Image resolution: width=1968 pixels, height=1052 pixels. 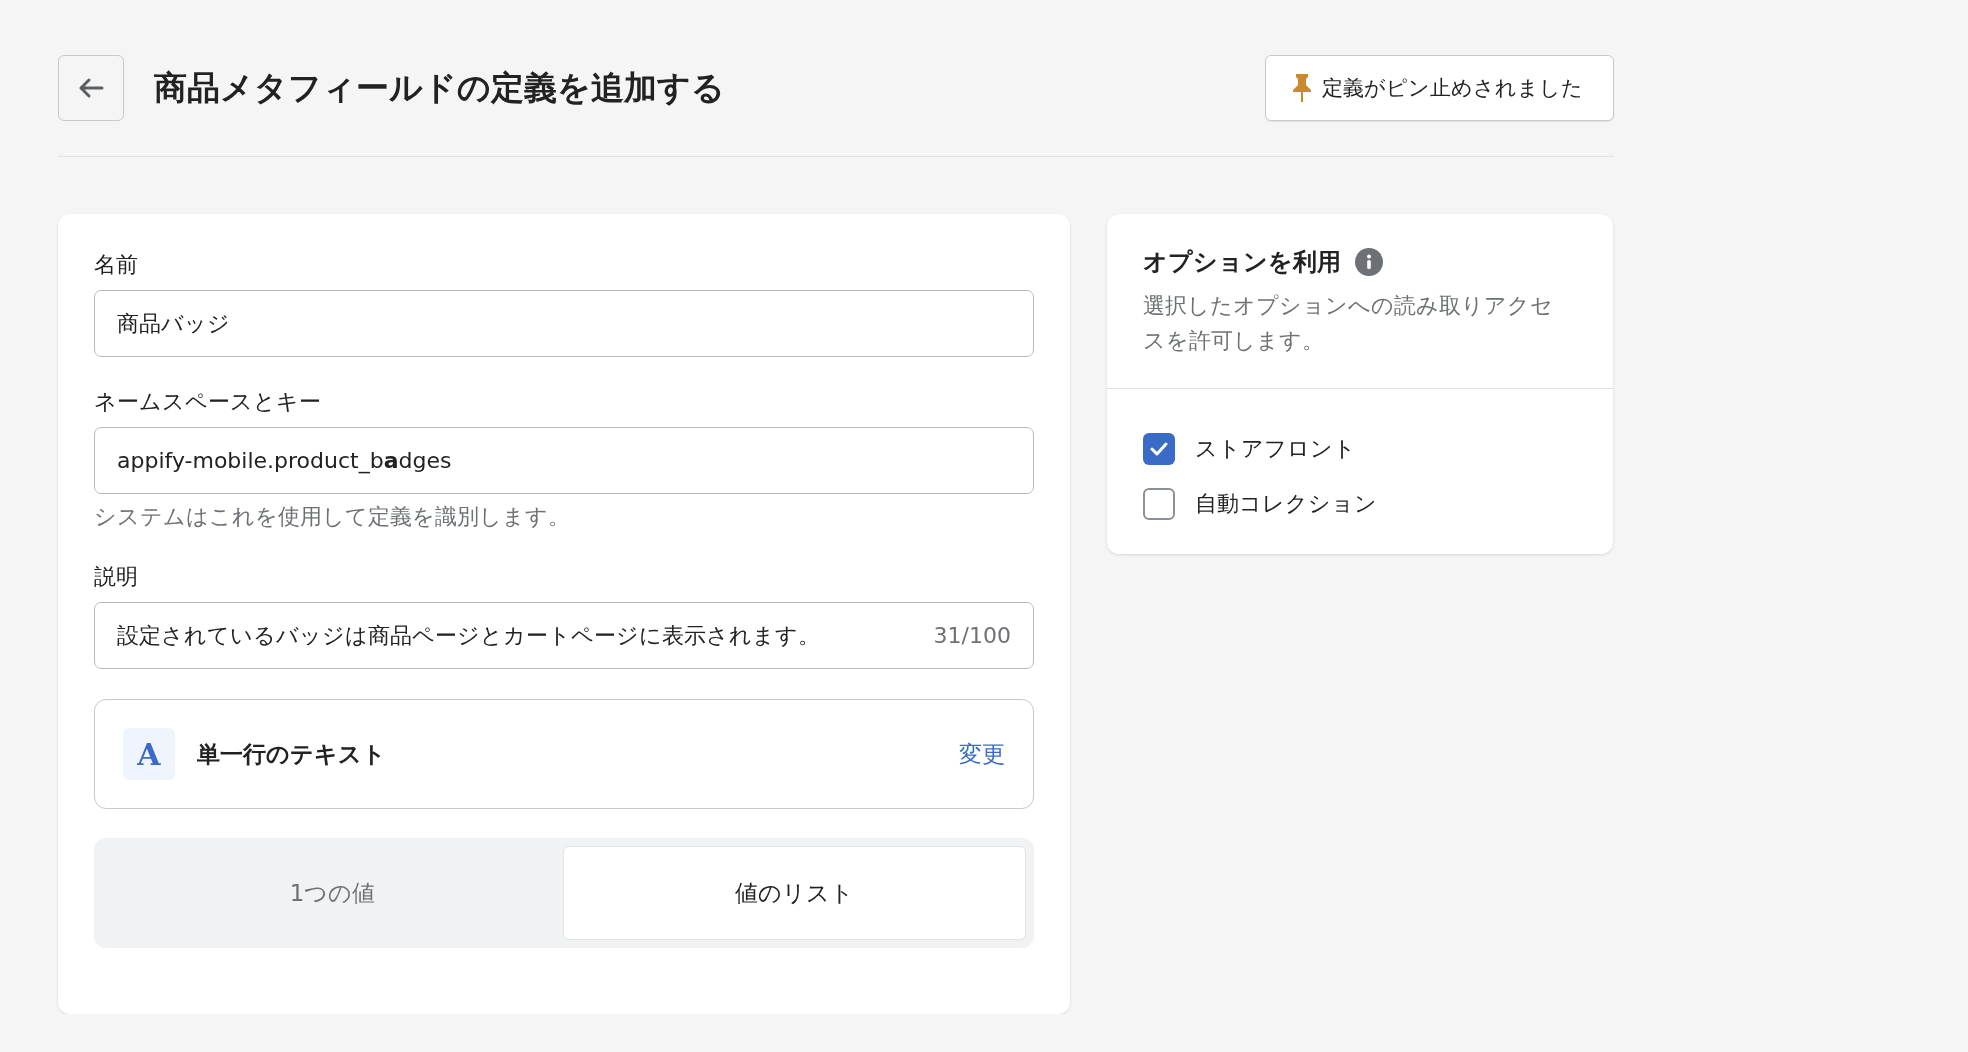 I want to click on options-description: 選択したオプションへの読み取りアクセスを許可します。, so click(x=1348, y=324).